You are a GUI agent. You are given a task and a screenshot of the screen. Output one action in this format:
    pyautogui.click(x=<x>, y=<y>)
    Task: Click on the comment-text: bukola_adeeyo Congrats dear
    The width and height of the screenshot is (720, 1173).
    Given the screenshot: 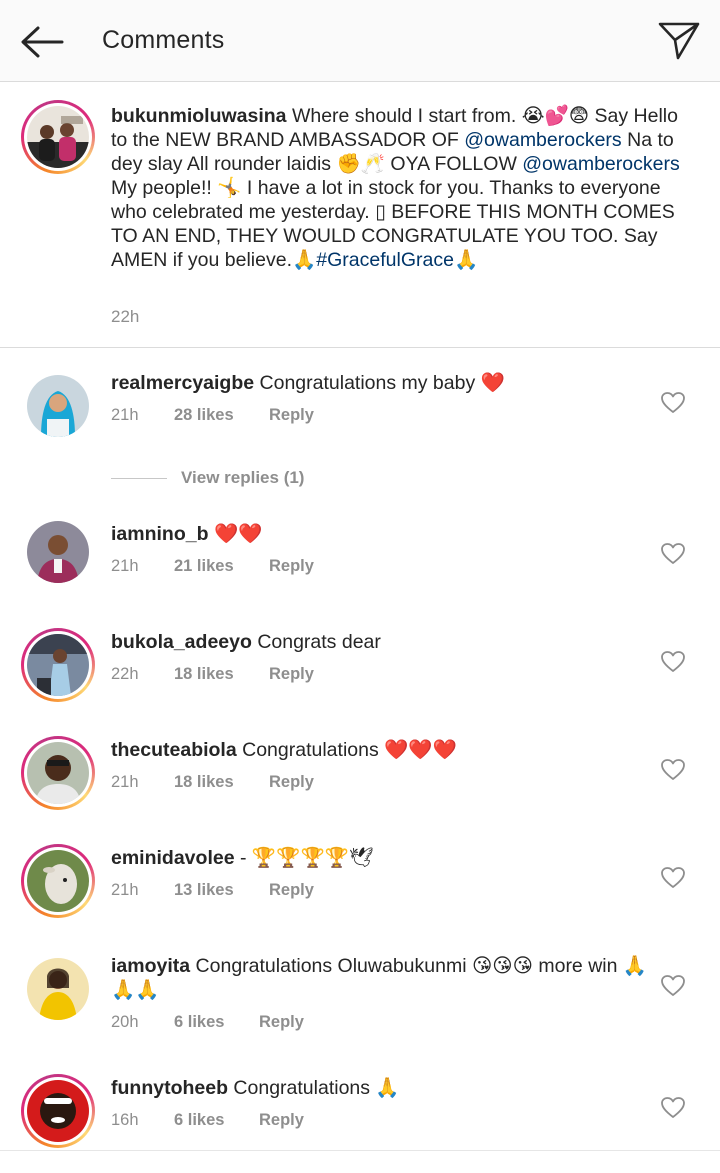 What is the action you would take?
    pyautogui.click(x=381, y=642)
    